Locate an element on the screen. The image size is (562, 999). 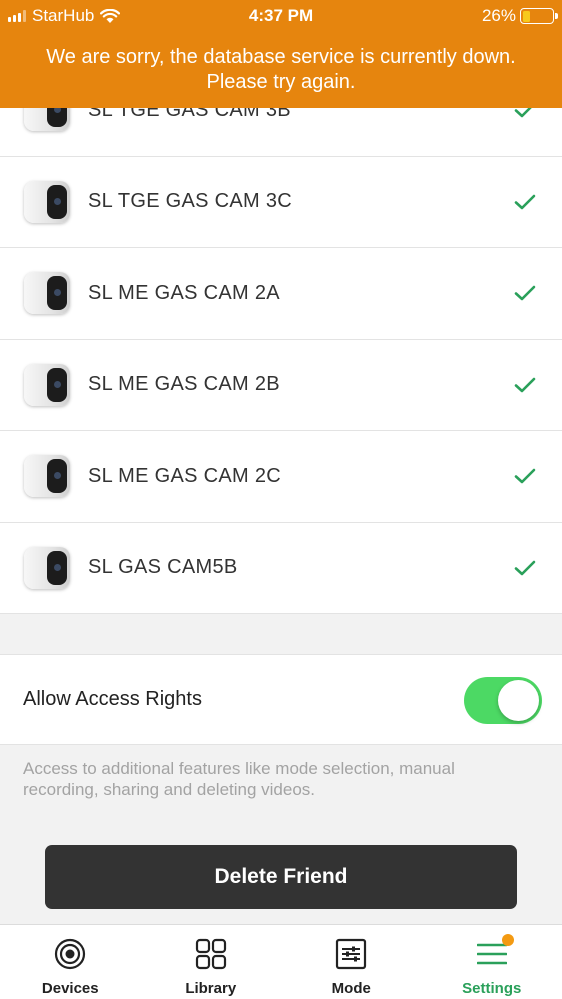
battery-icon is located at coordinates (539, 16).